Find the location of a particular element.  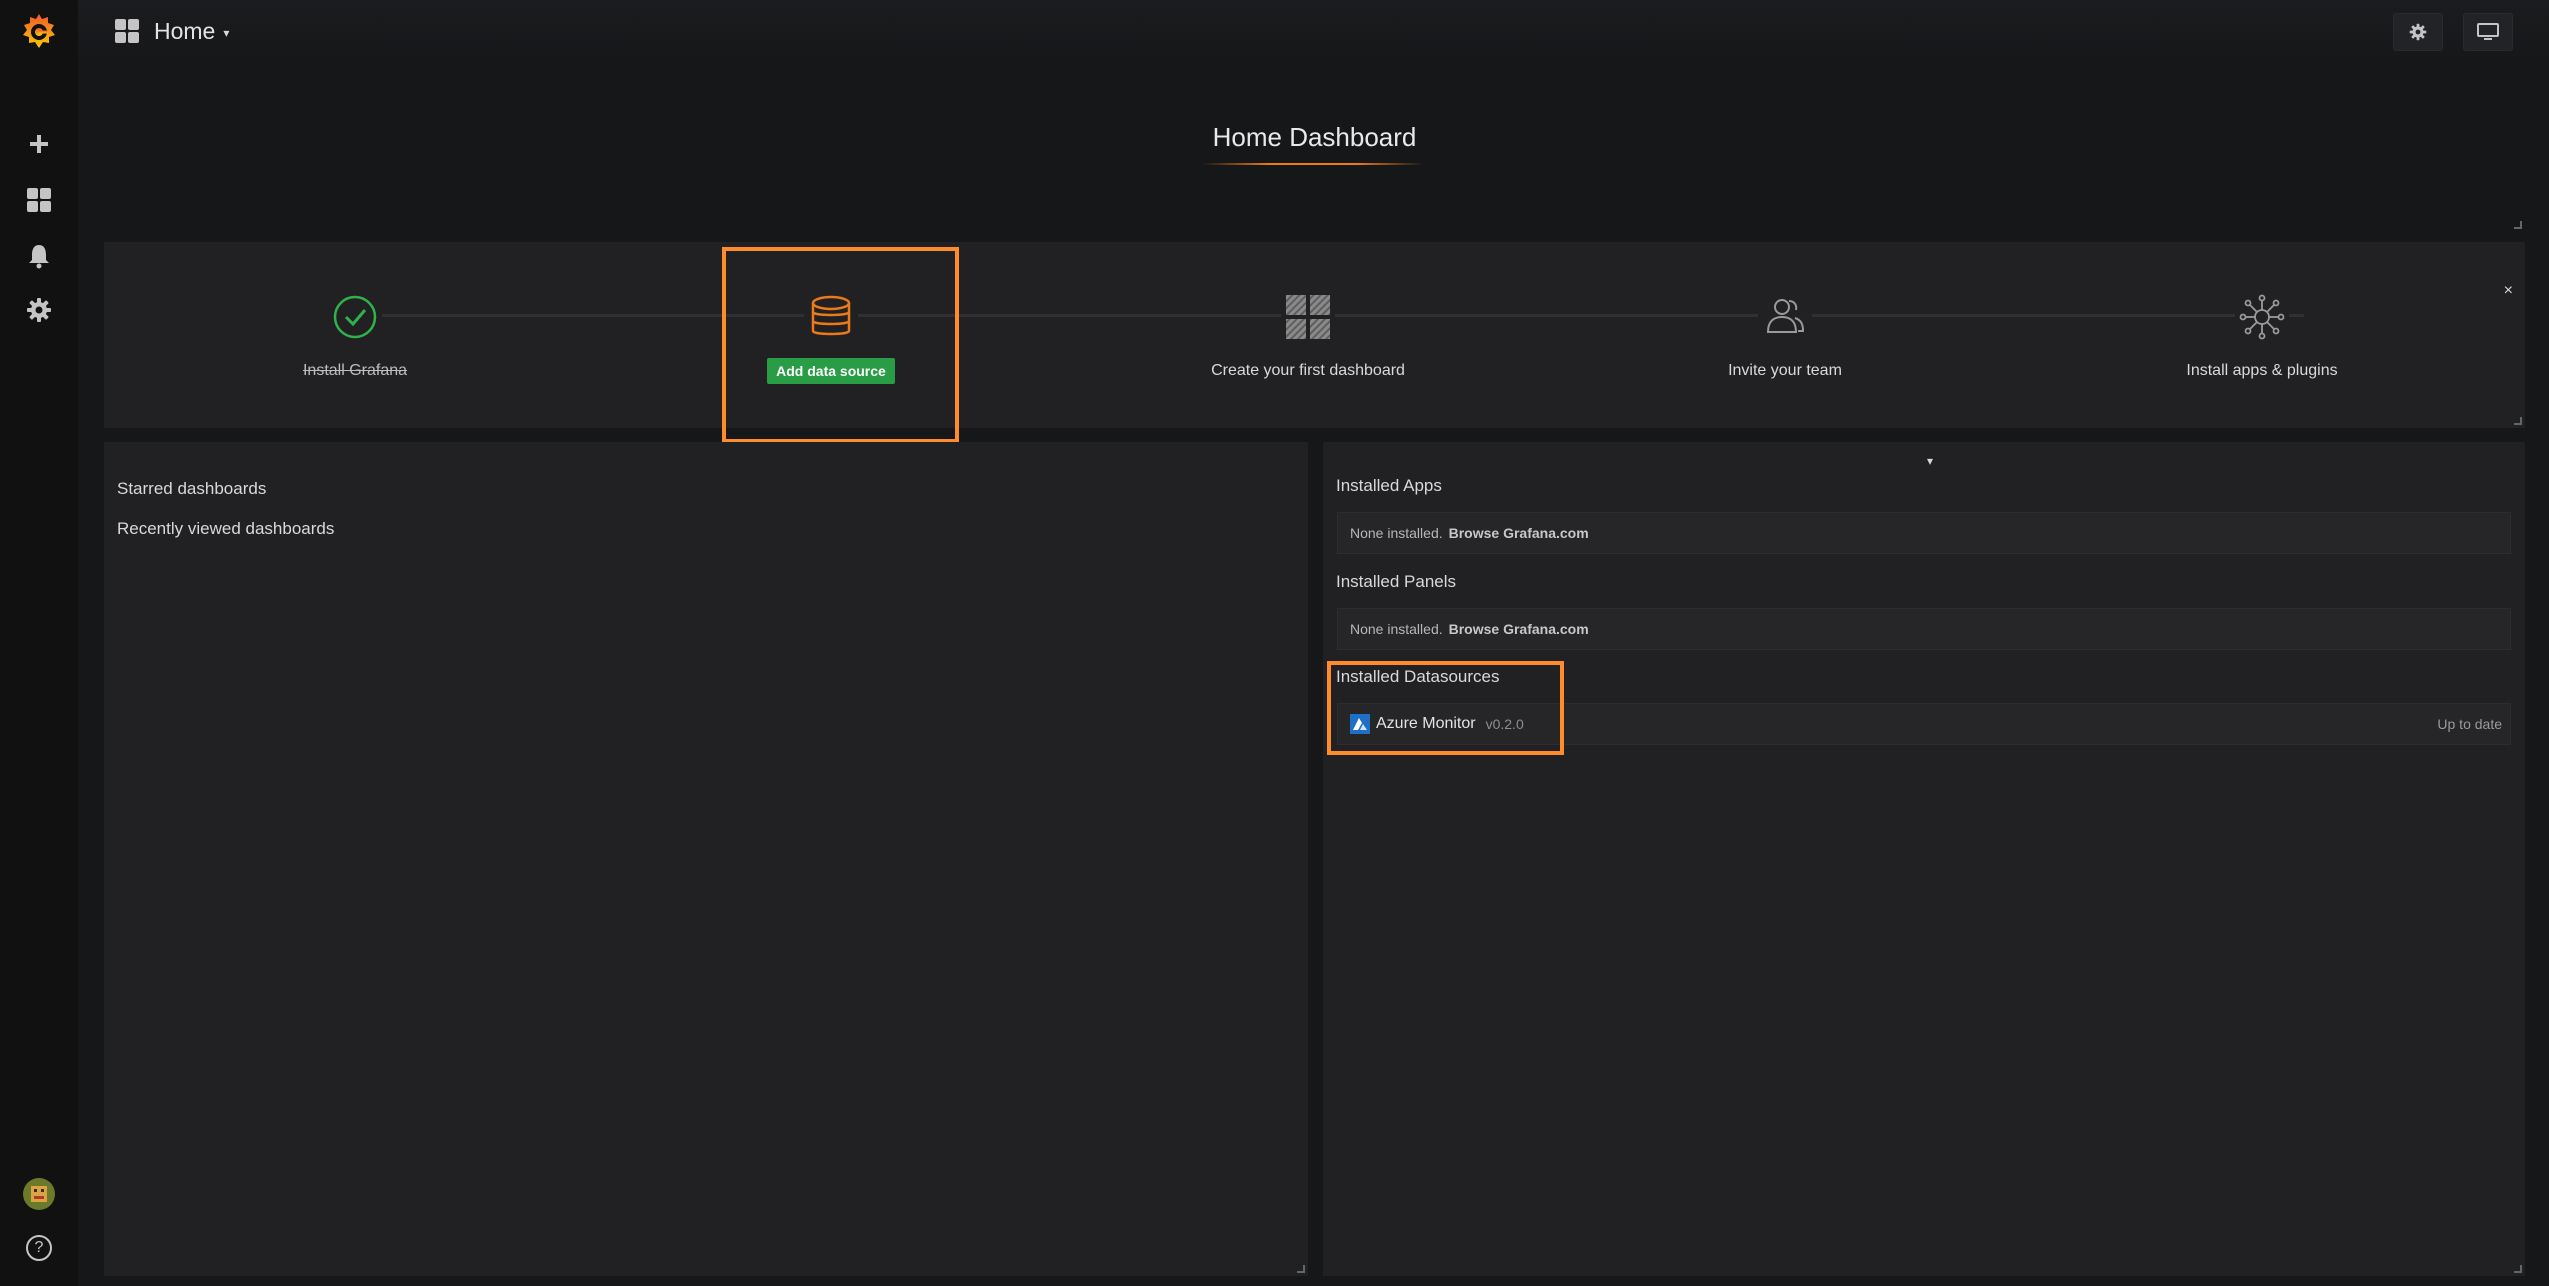

help-icon: ? is located at coordinates (39, 1248).